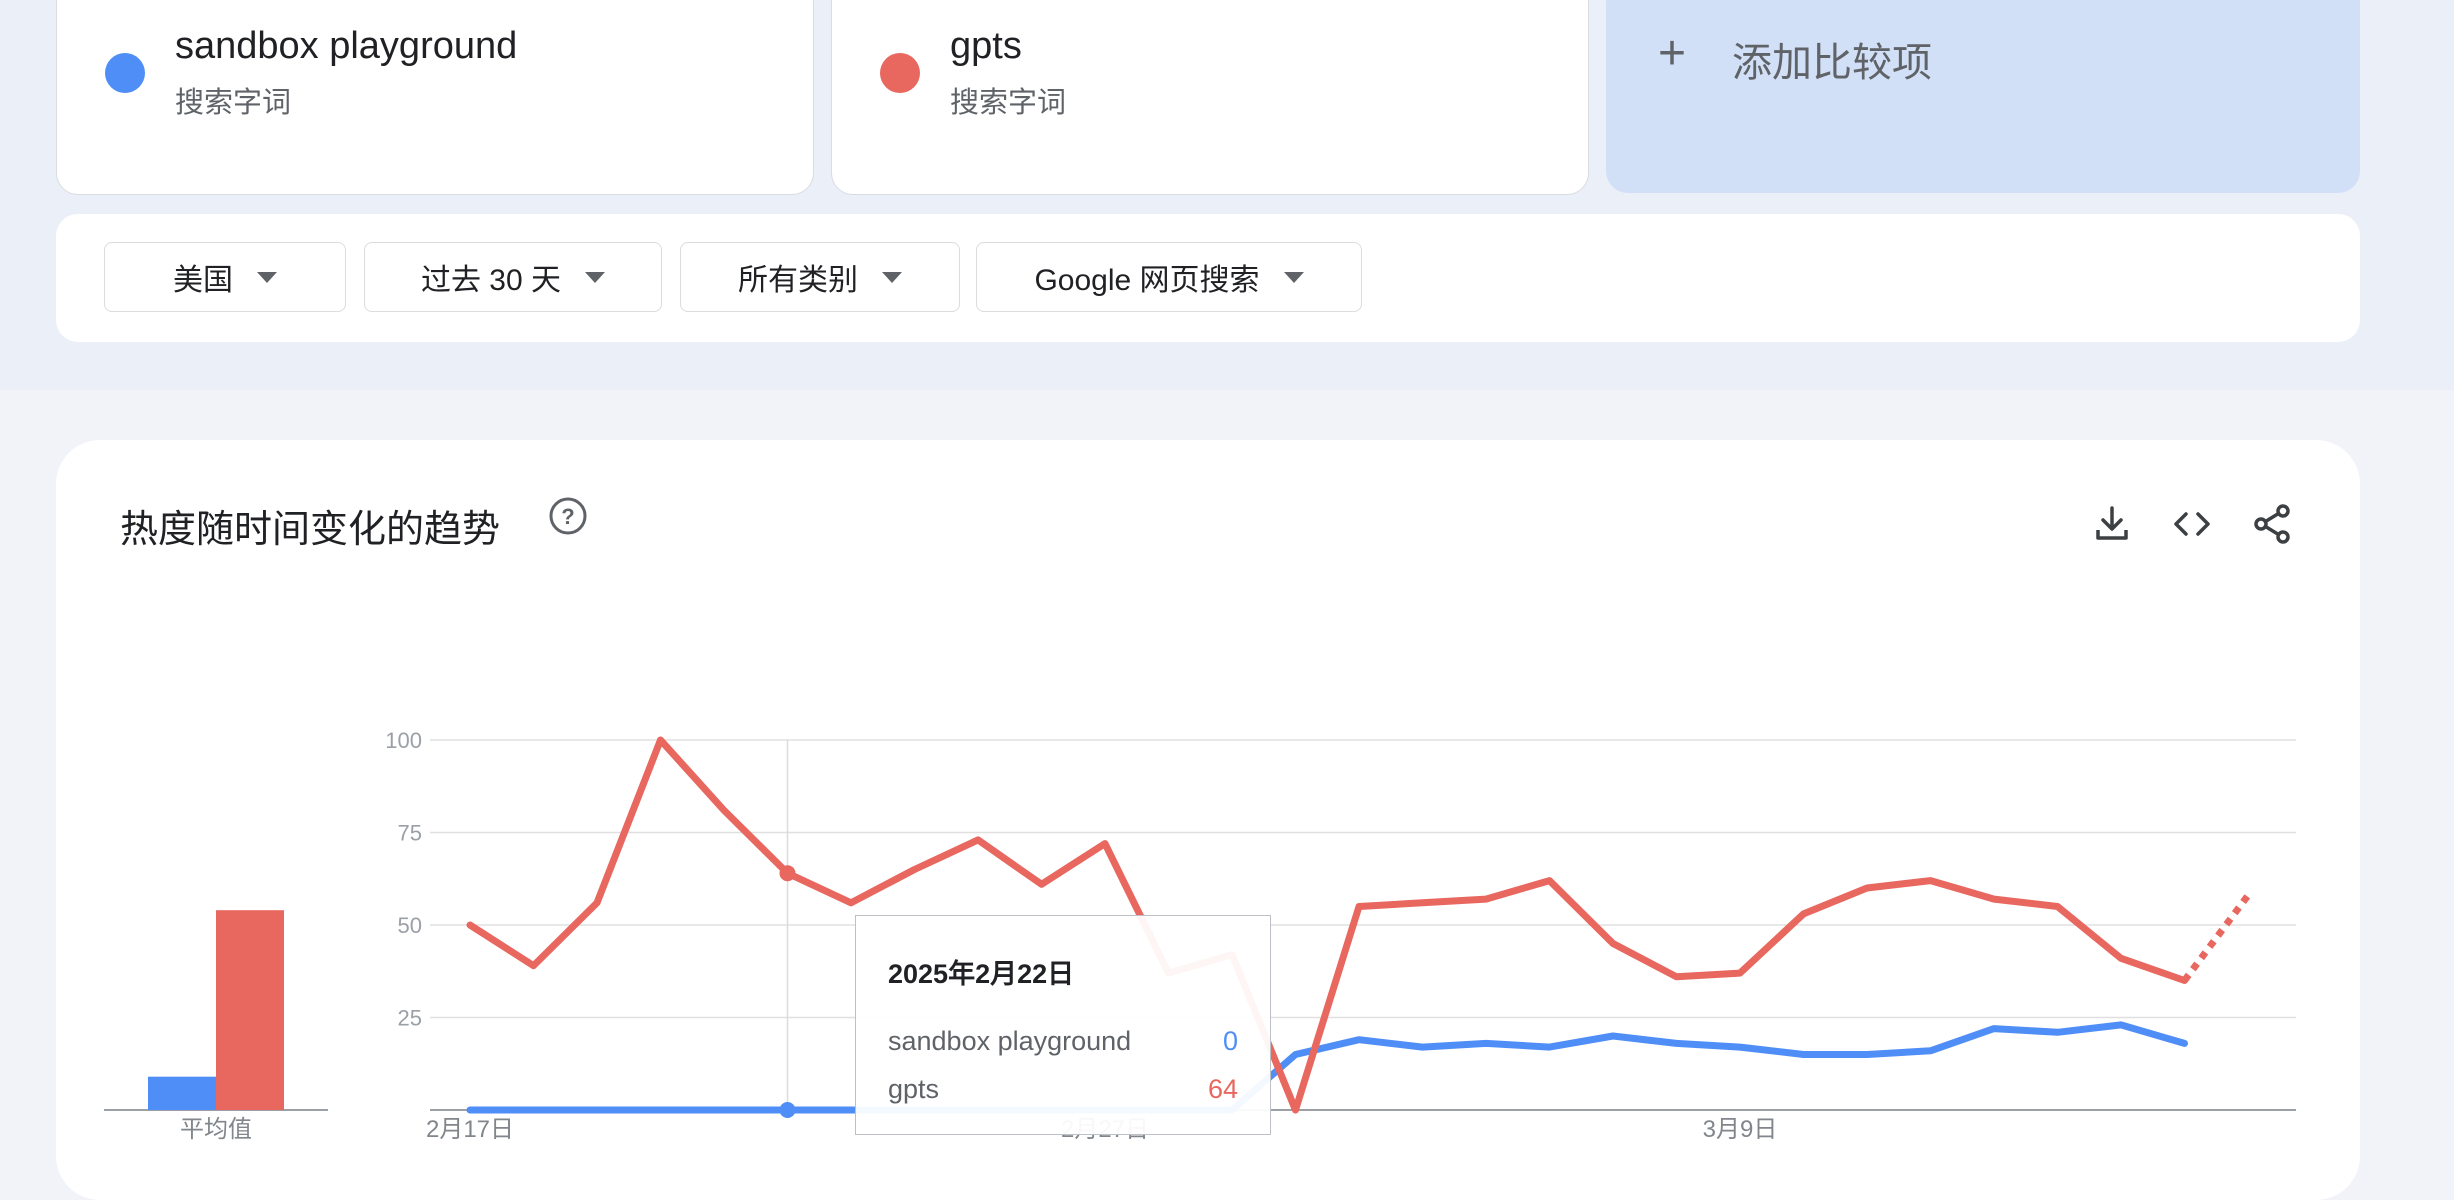 This screenshot has height=1200, width=2454. I want to click on tooltip-term-name: sandbox playground, so click(1010, 1041).